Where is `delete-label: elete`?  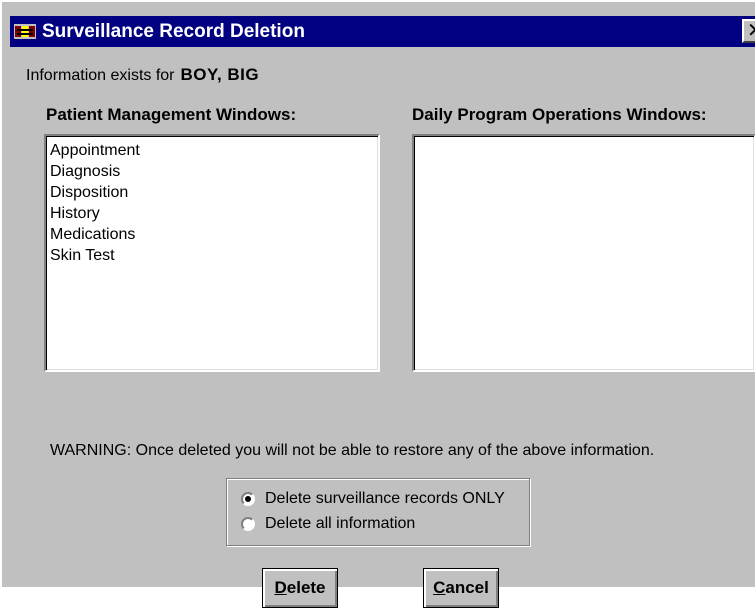 delete-label: elete is located at coordinates (306, 587).